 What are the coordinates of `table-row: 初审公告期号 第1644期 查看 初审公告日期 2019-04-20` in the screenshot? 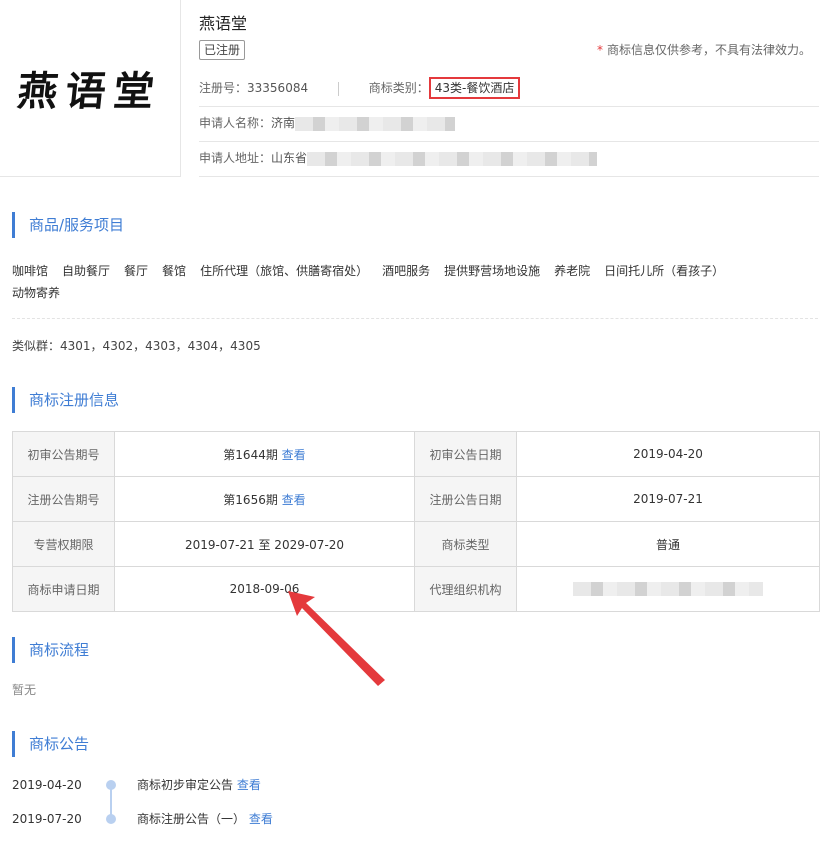 It's located at (416, 454).